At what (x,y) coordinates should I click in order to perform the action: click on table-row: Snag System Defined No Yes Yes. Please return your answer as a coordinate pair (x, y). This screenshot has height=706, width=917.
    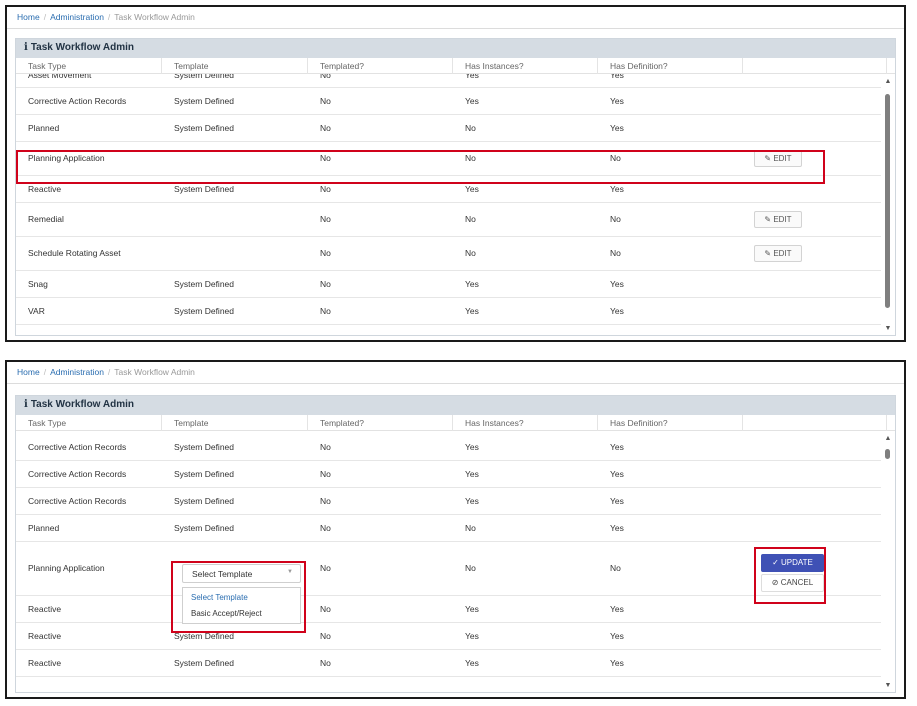
    Looking at the image, I should click on (448, 284).